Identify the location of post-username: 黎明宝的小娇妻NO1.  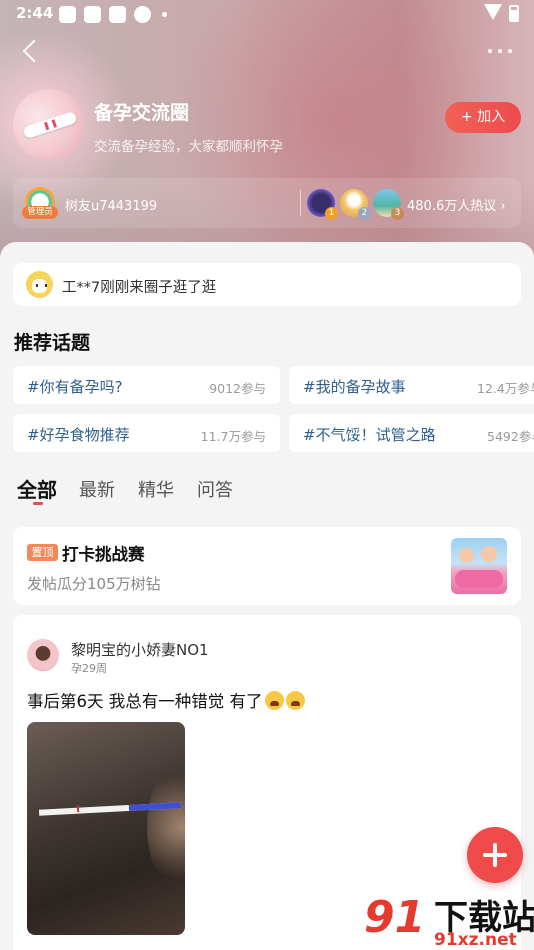
(140, 649).